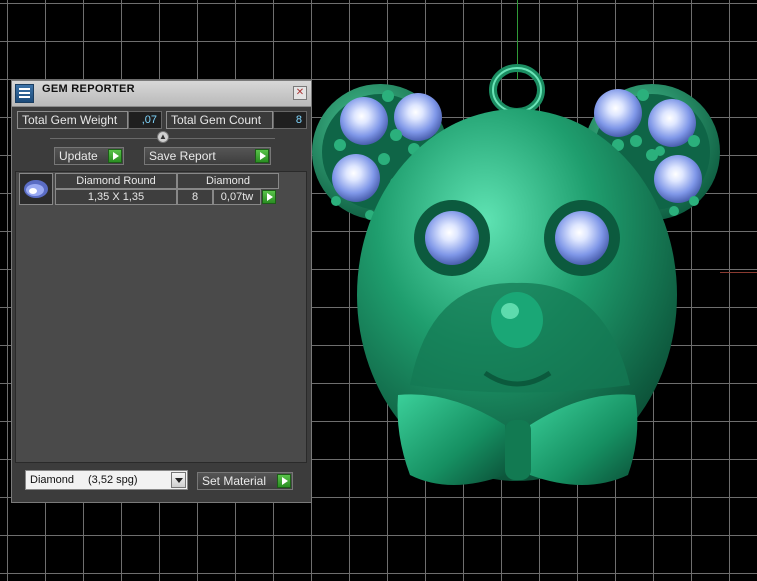 The height and width of the screenshot is (581, 757). What do you see at coordinates (116, 197) in the screenshot?
I see `gem-size-cell: 1,35 X 1,35` at bounding box center [116, 197].